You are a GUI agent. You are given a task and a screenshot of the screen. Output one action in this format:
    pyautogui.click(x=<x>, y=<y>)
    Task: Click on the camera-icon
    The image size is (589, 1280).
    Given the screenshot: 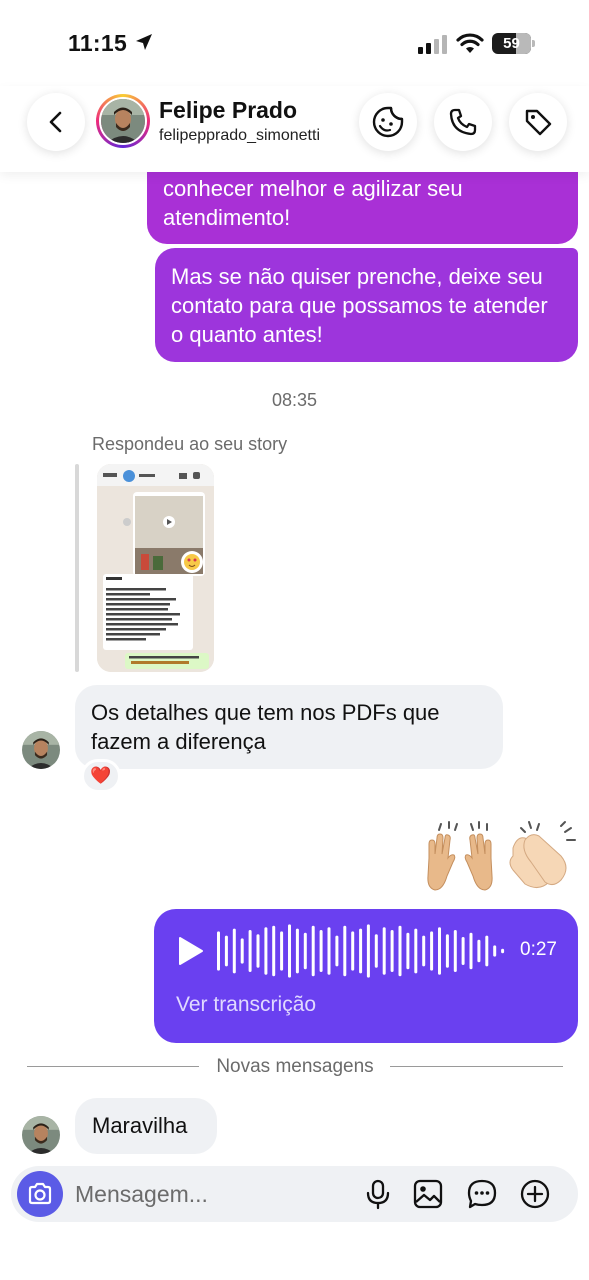 What is the action you would take?
    pyautogui.click(x=40, y=1193)
    